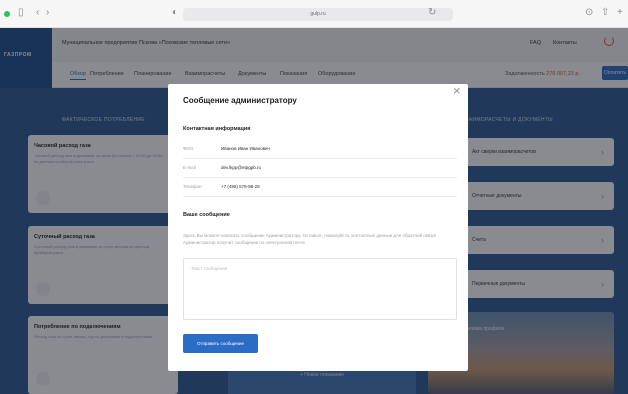 The height and width of the screenshot is (394, 628). I want to click on share-icon: ⇧, so click(605, 13).